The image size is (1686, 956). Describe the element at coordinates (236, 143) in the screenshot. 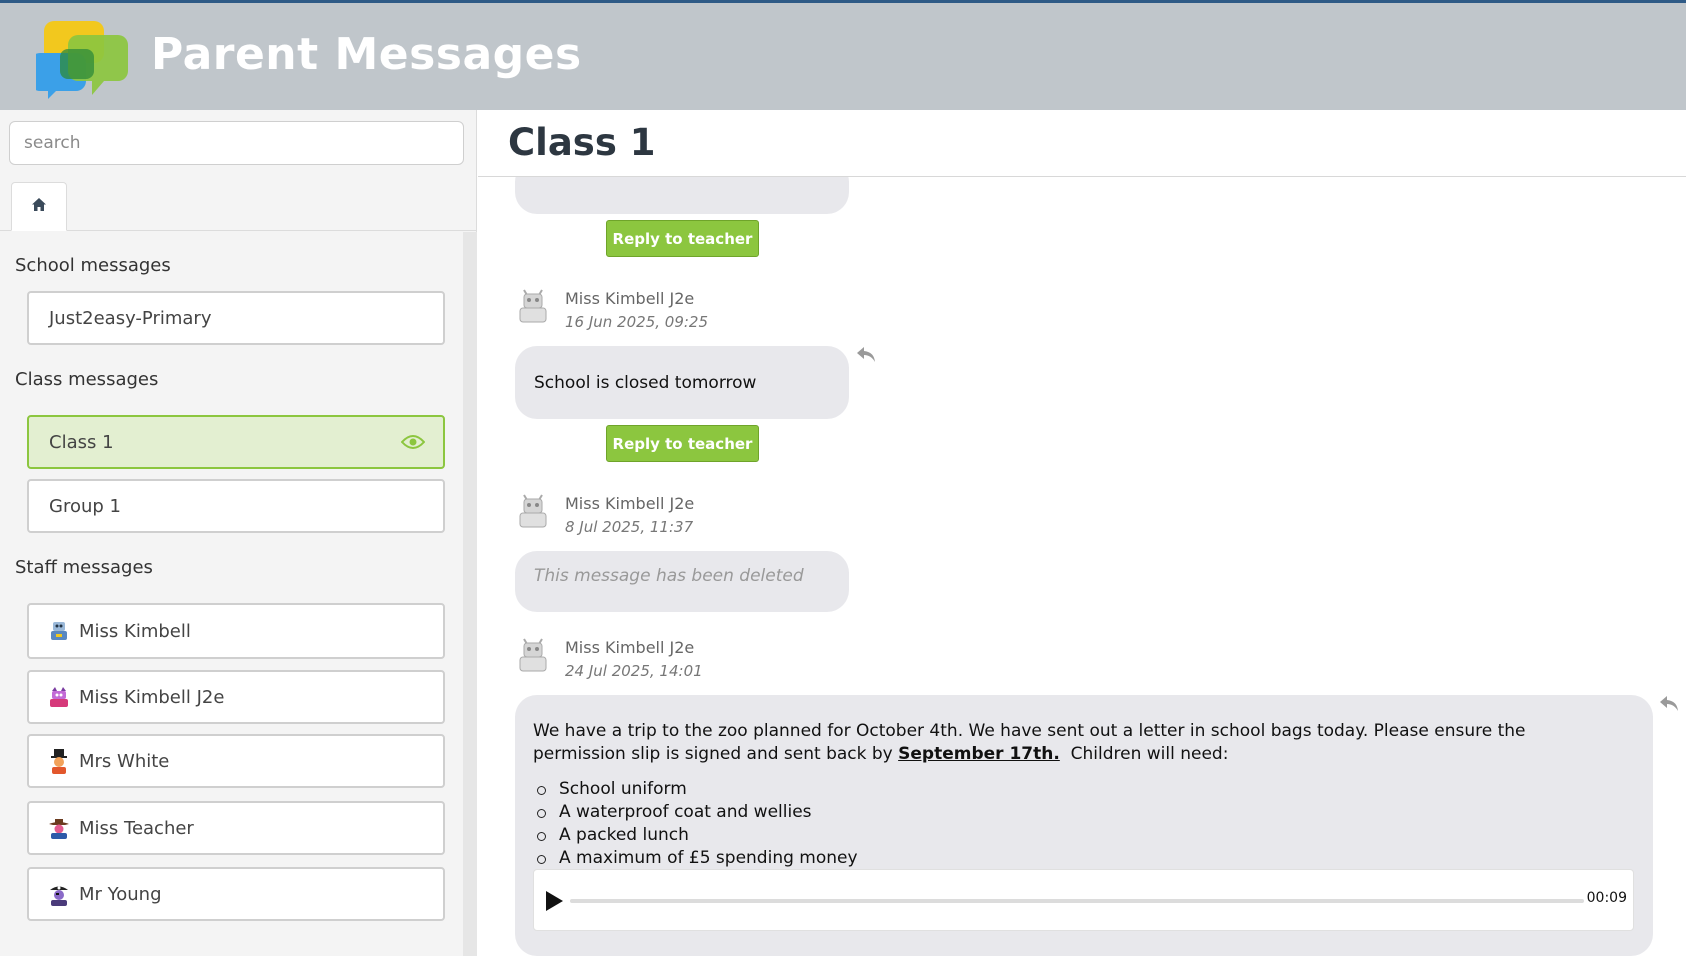

I see `search-input` at that location.